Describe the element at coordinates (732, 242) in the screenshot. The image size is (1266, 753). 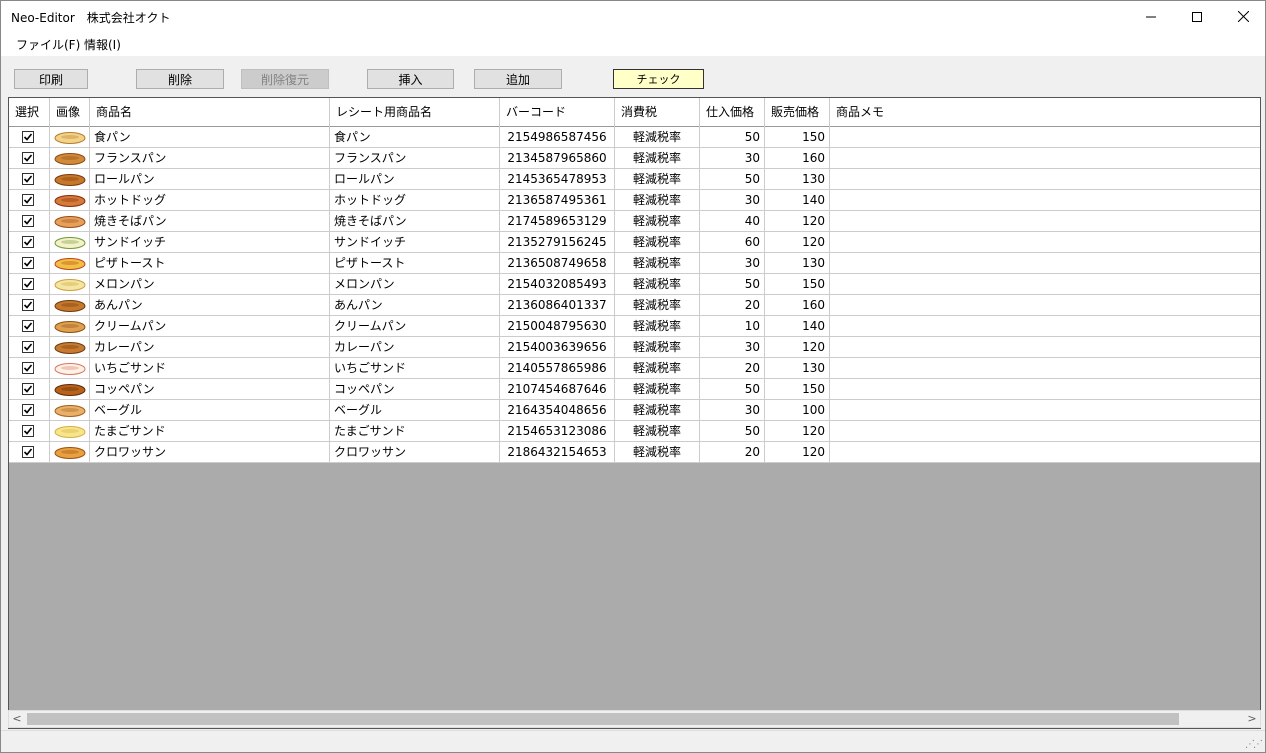
I see `cost-cell: 60` at that location.